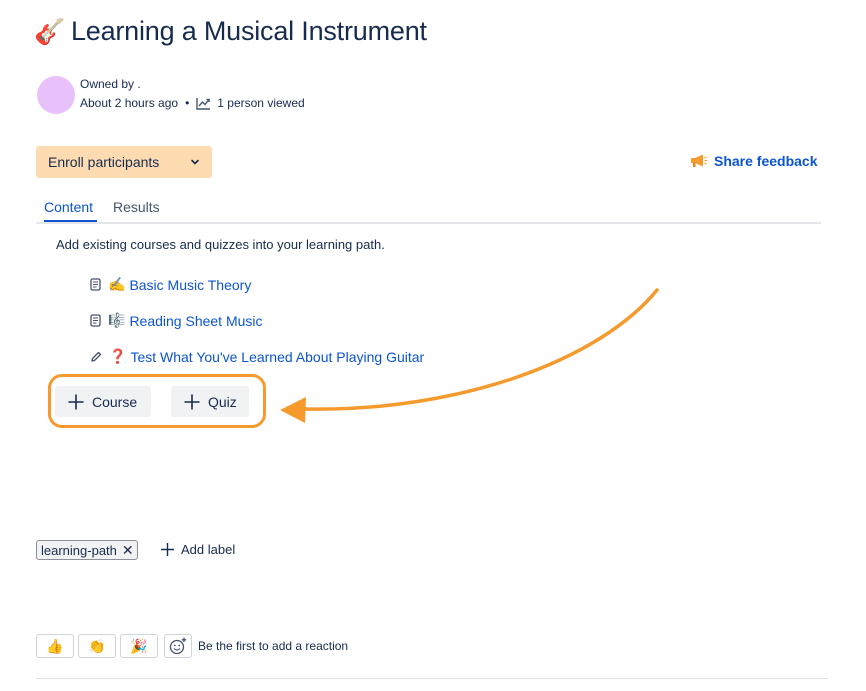 The image size is (866, 691). I want to click on remove-label-icon: ✕, so click(128, 550).